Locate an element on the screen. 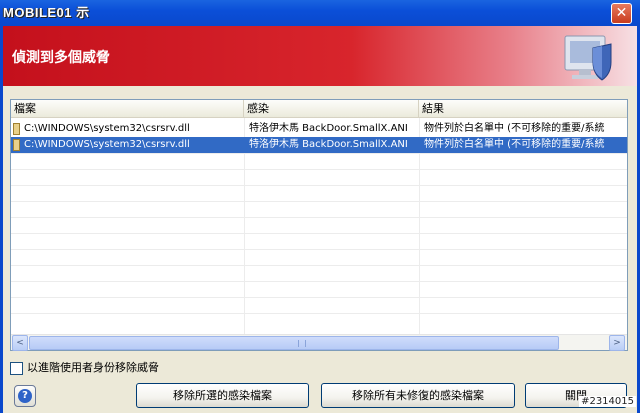 Image resolution: width=640 pixels, height=413 pixels. help-icon: ? is located at coordinates (25, 396).